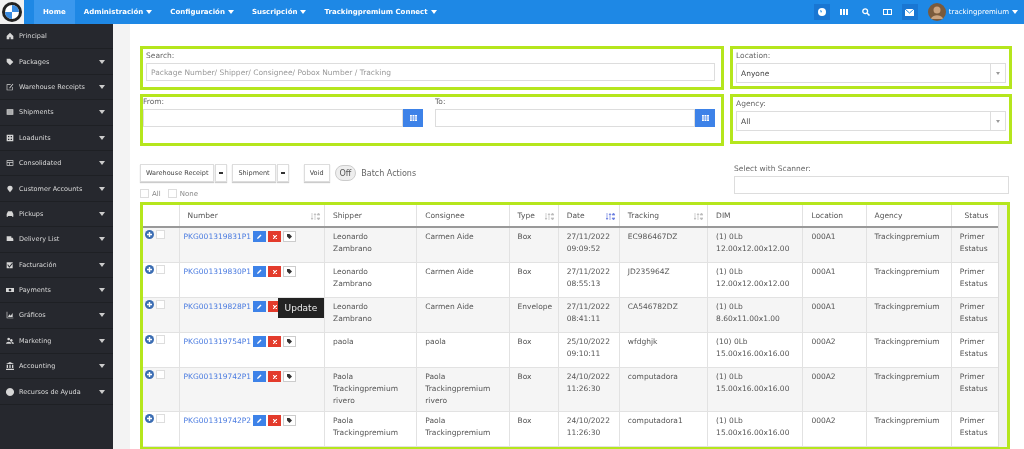  What do you see at coordinates (10, 239) in the screenshot?
I see `truck-icon` at bounding box center [10, 239].